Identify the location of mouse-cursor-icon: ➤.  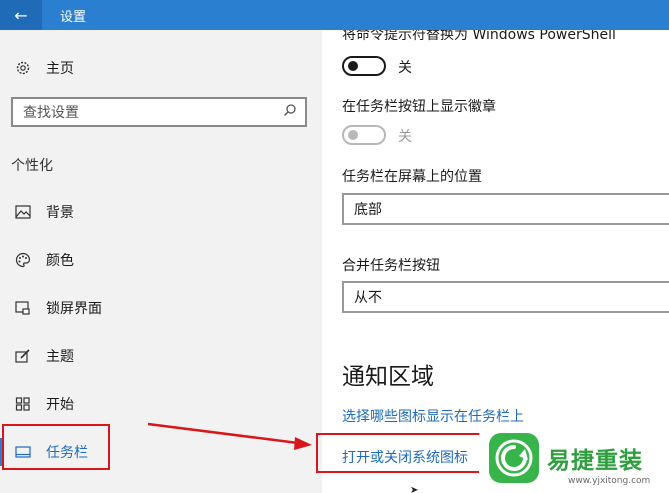
(414, 489).